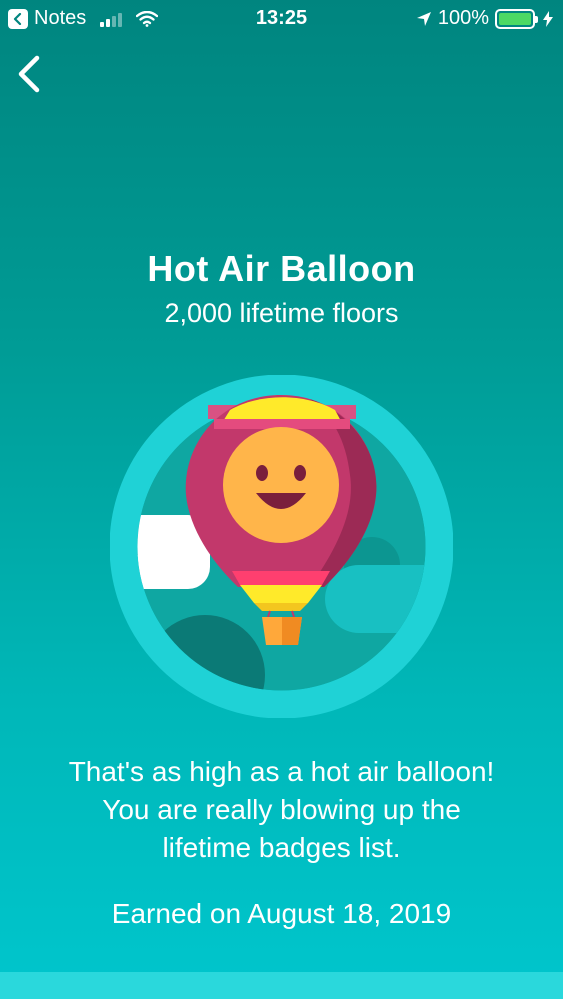 This screenshot has height=999, width=563. I want to click on earned-date: Earned on August 18, 2019, so click(281, 913).